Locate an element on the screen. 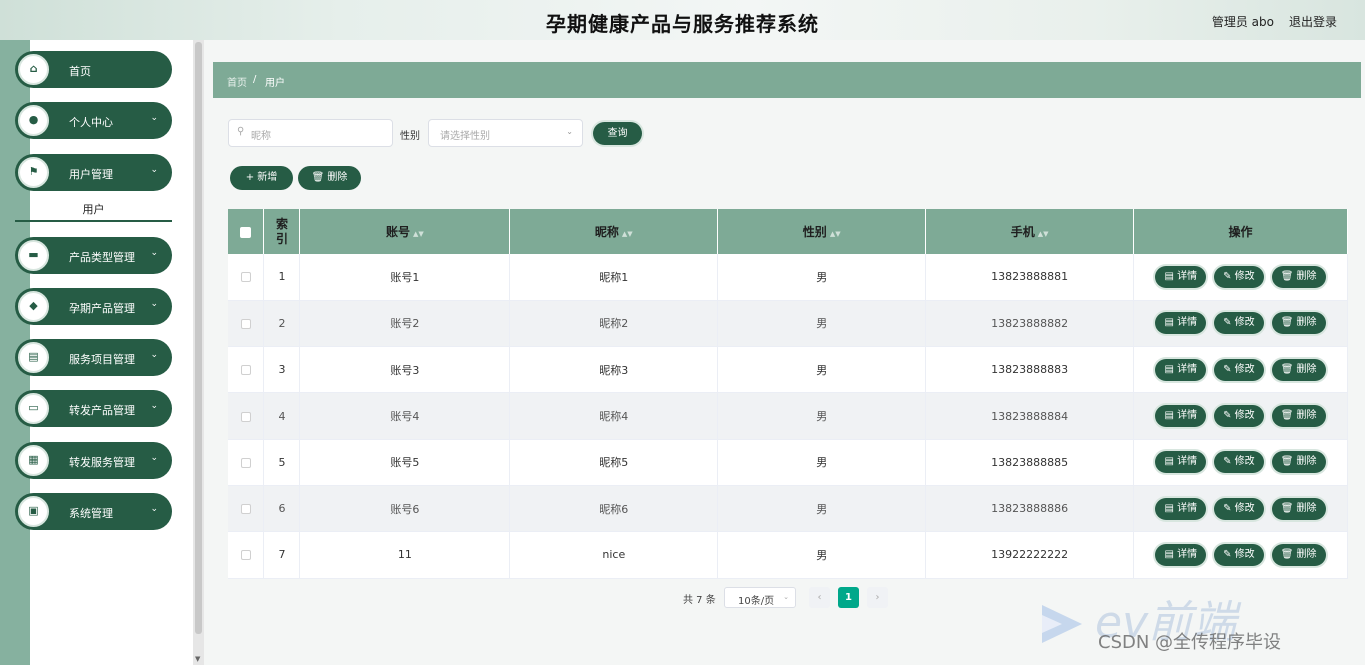 This screenshot has height=665, width=1365. prev-page-button: ‹ is located at coordinates (819, 597).